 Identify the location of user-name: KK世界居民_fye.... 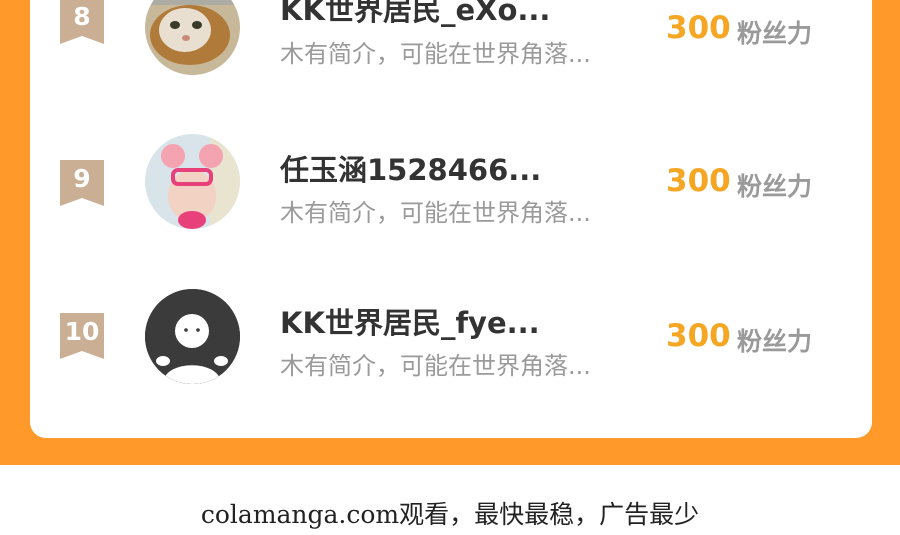
(410, 321).